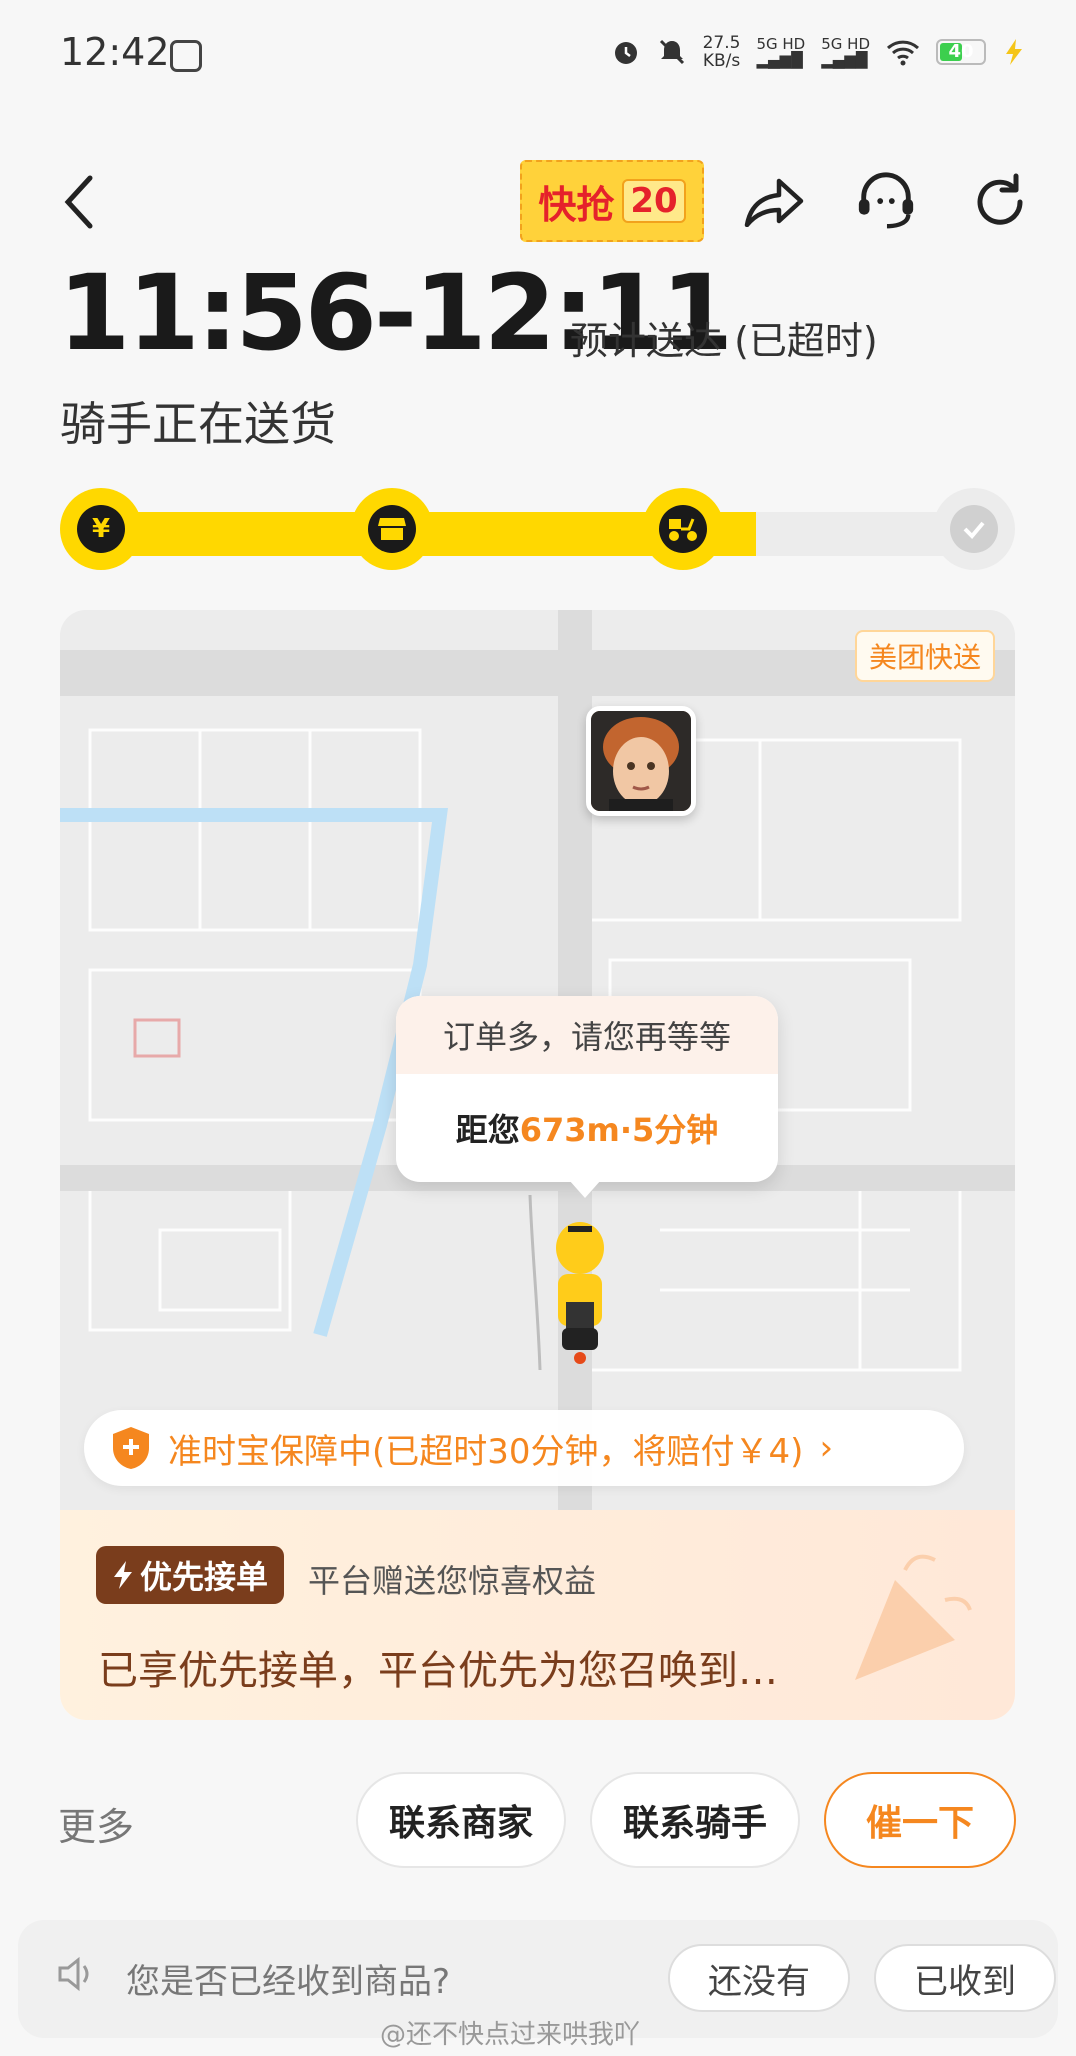  I want to click on brand-tag: 美团快送, so click(924, 656).